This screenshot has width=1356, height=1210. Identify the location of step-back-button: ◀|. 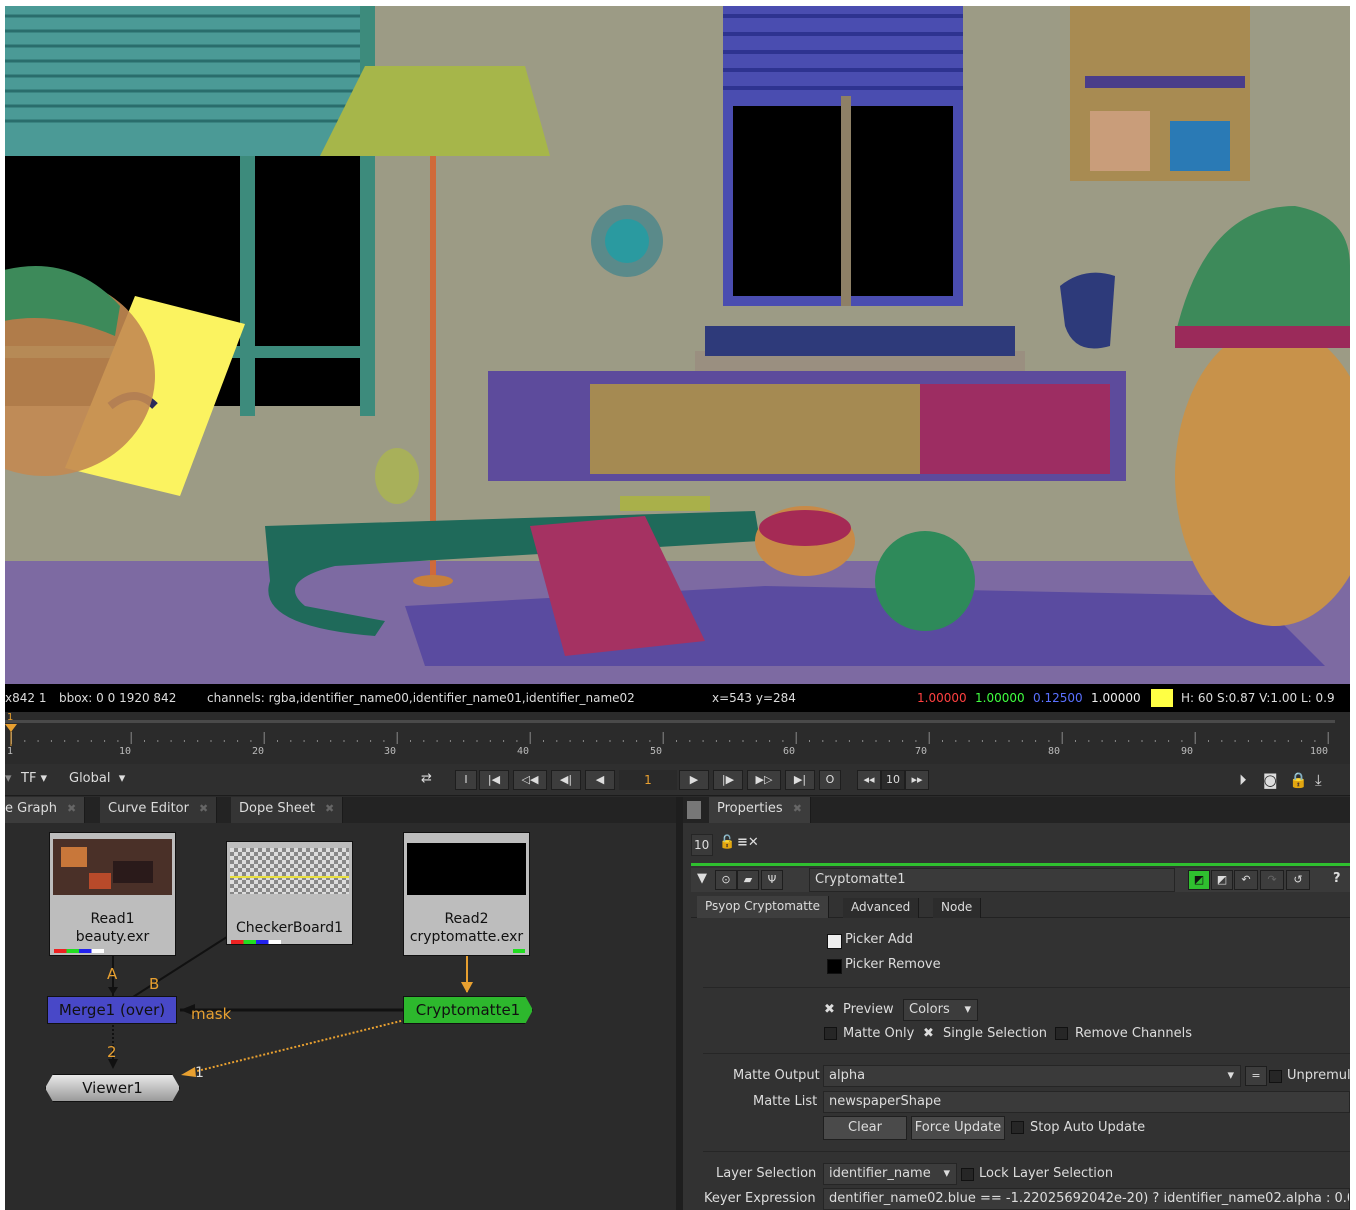
(566, 780).